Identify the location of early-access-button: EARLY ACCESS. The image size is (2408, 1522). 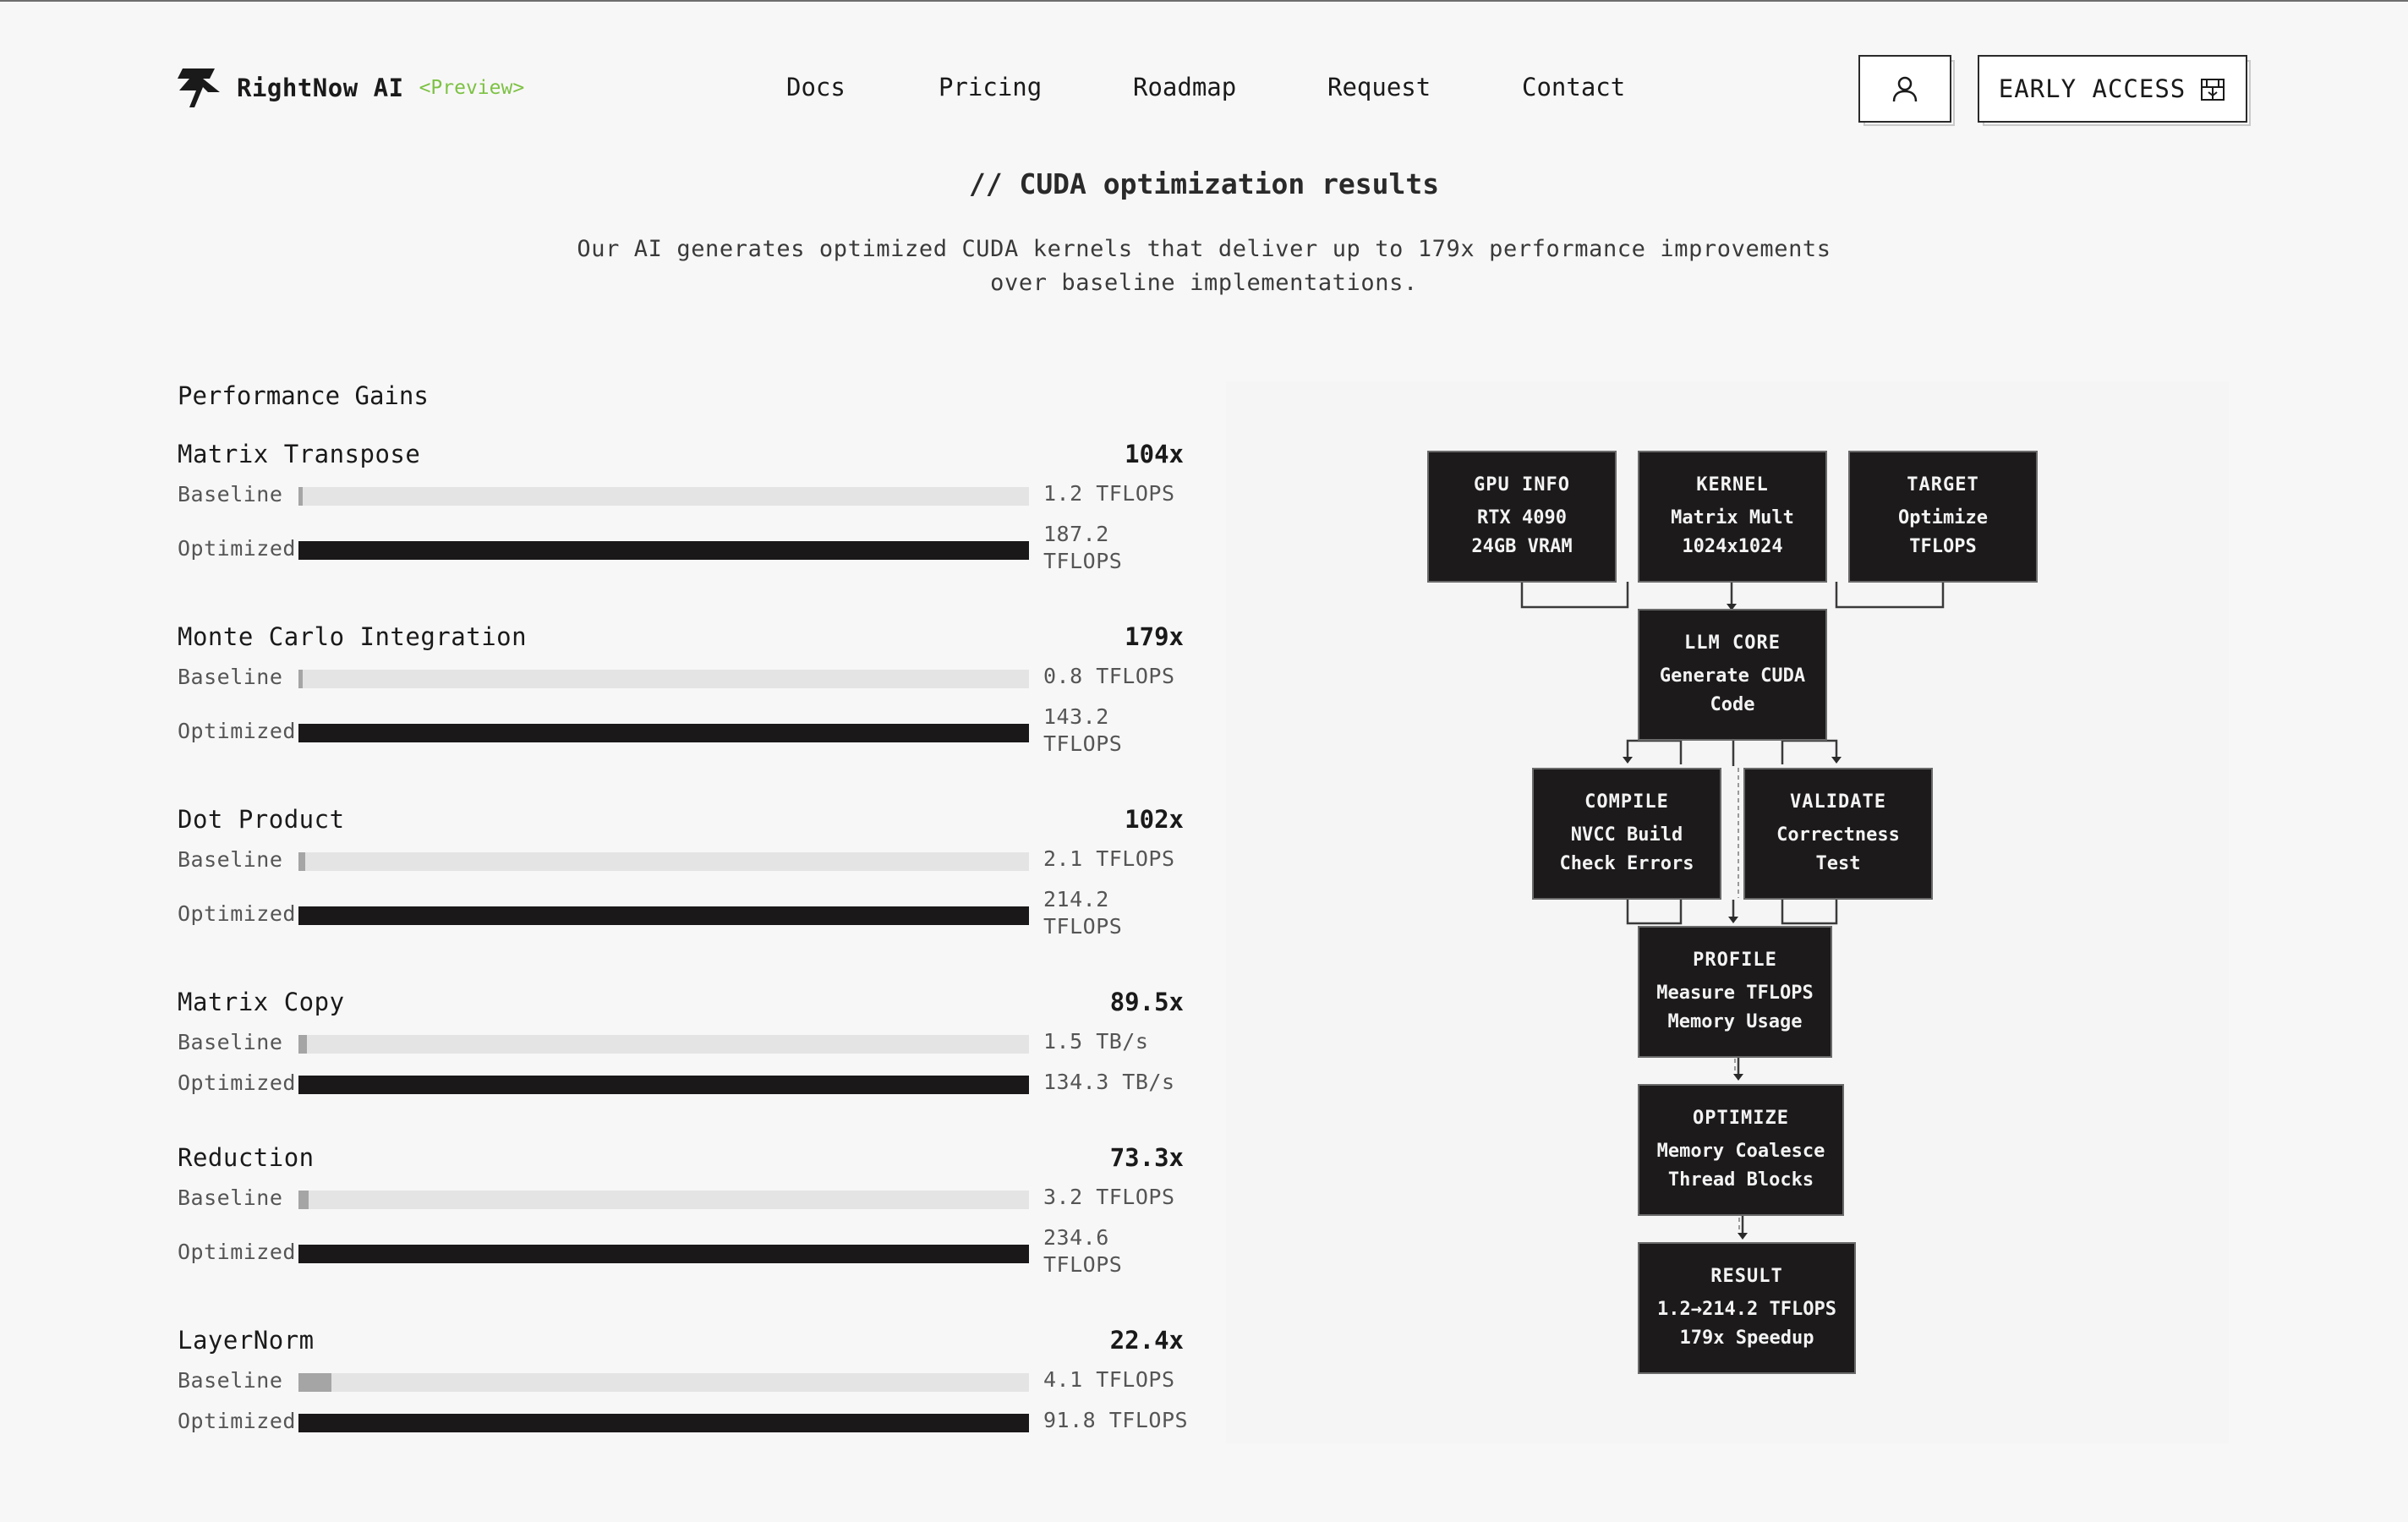
(2114, 90).